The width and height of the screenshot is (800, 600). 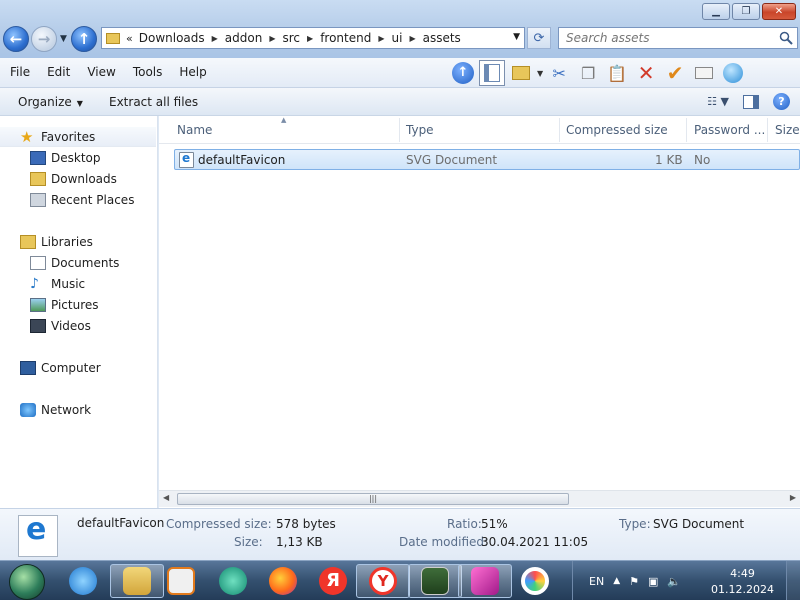 I want to click on search-box, so click(x=678, y=38).